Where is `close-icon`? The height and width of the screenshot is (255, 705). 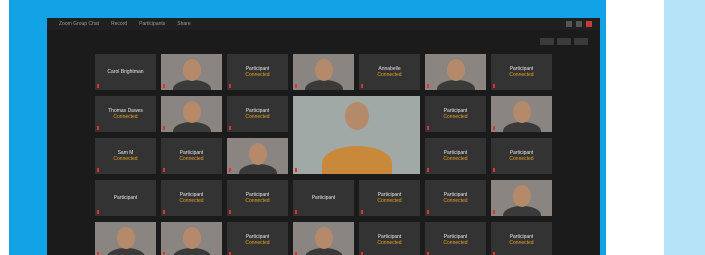 close-icon is located at coordinates (589, 24).